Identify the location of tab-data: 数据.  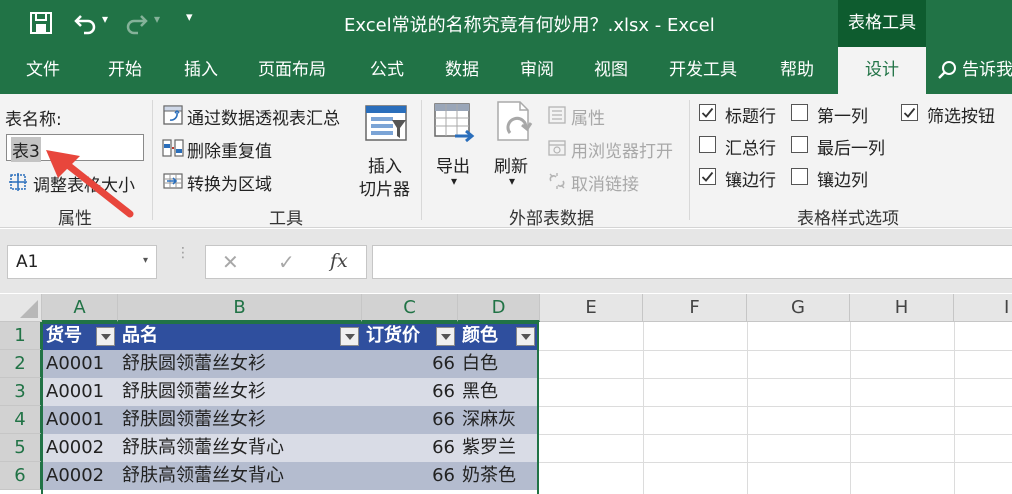
(462, 70).